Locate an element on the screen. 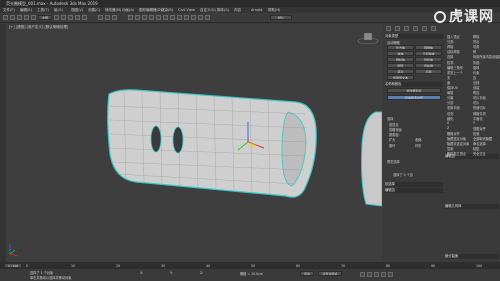 This screenshot has width=500, height=281. unlink-icon is located at coordinates (26, 17).